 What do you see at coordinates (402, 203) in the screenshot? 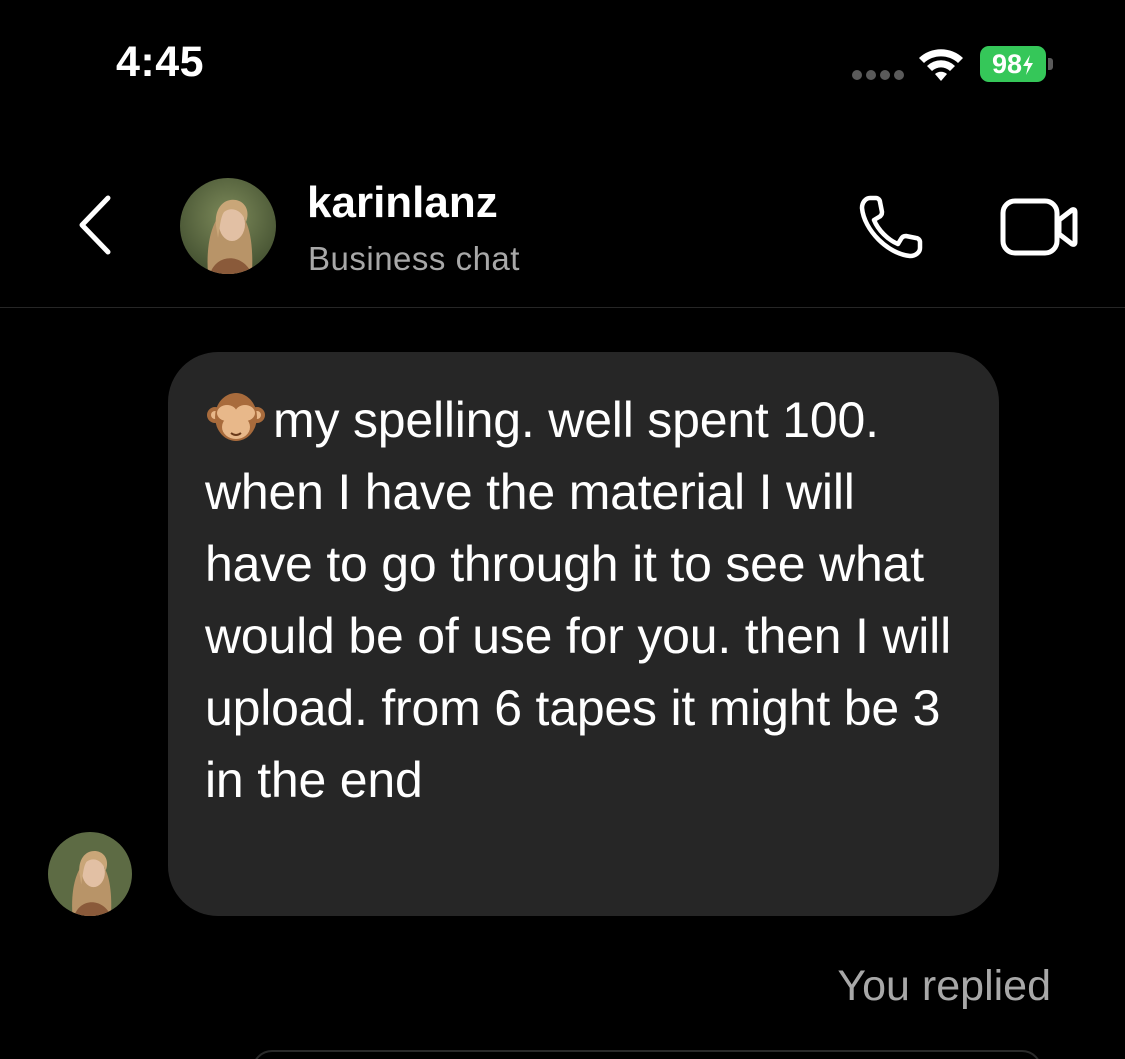
I see `contact-name: karinlanz` at bounding box center [402, 203].